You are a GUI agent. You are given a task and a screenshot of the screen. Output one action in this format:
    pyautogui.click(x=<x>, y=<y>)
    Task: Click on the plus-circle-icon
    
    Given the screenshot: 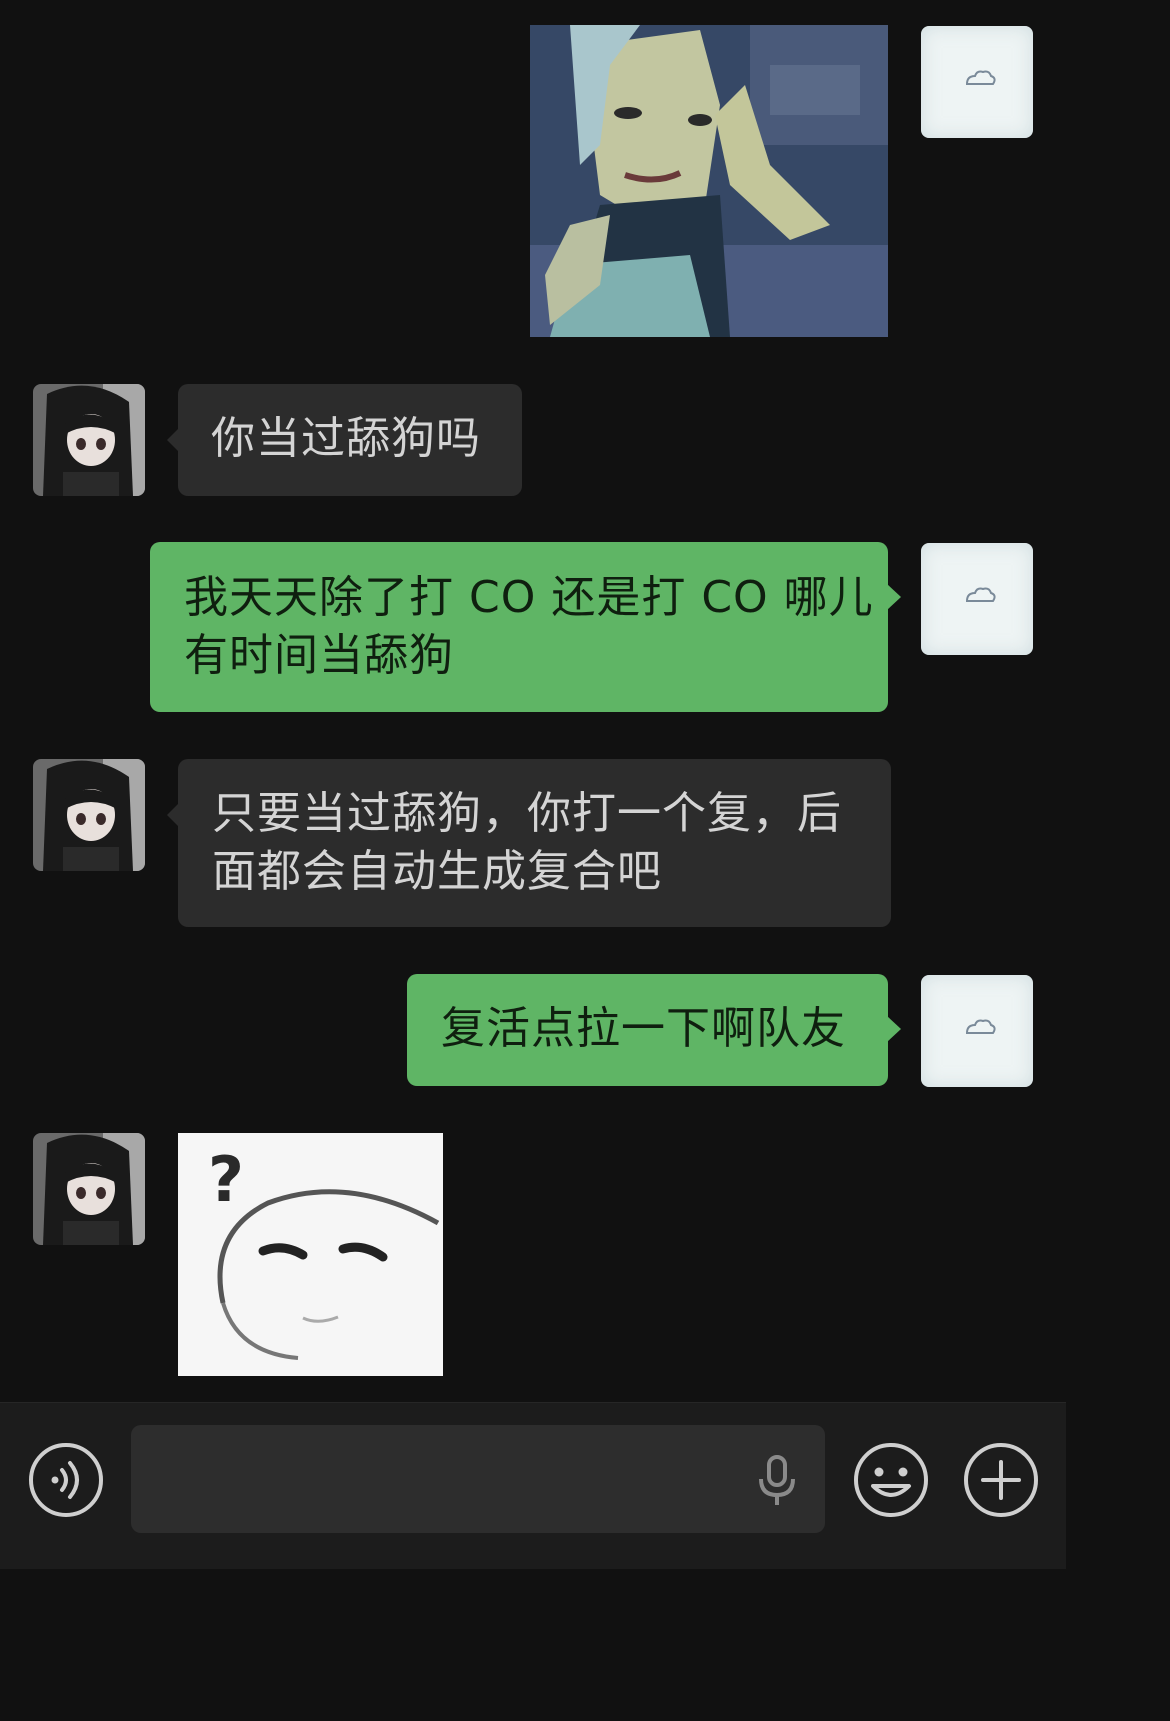 What is the action you would take?
    pyautogui.click(x=1001, y=1480)
    